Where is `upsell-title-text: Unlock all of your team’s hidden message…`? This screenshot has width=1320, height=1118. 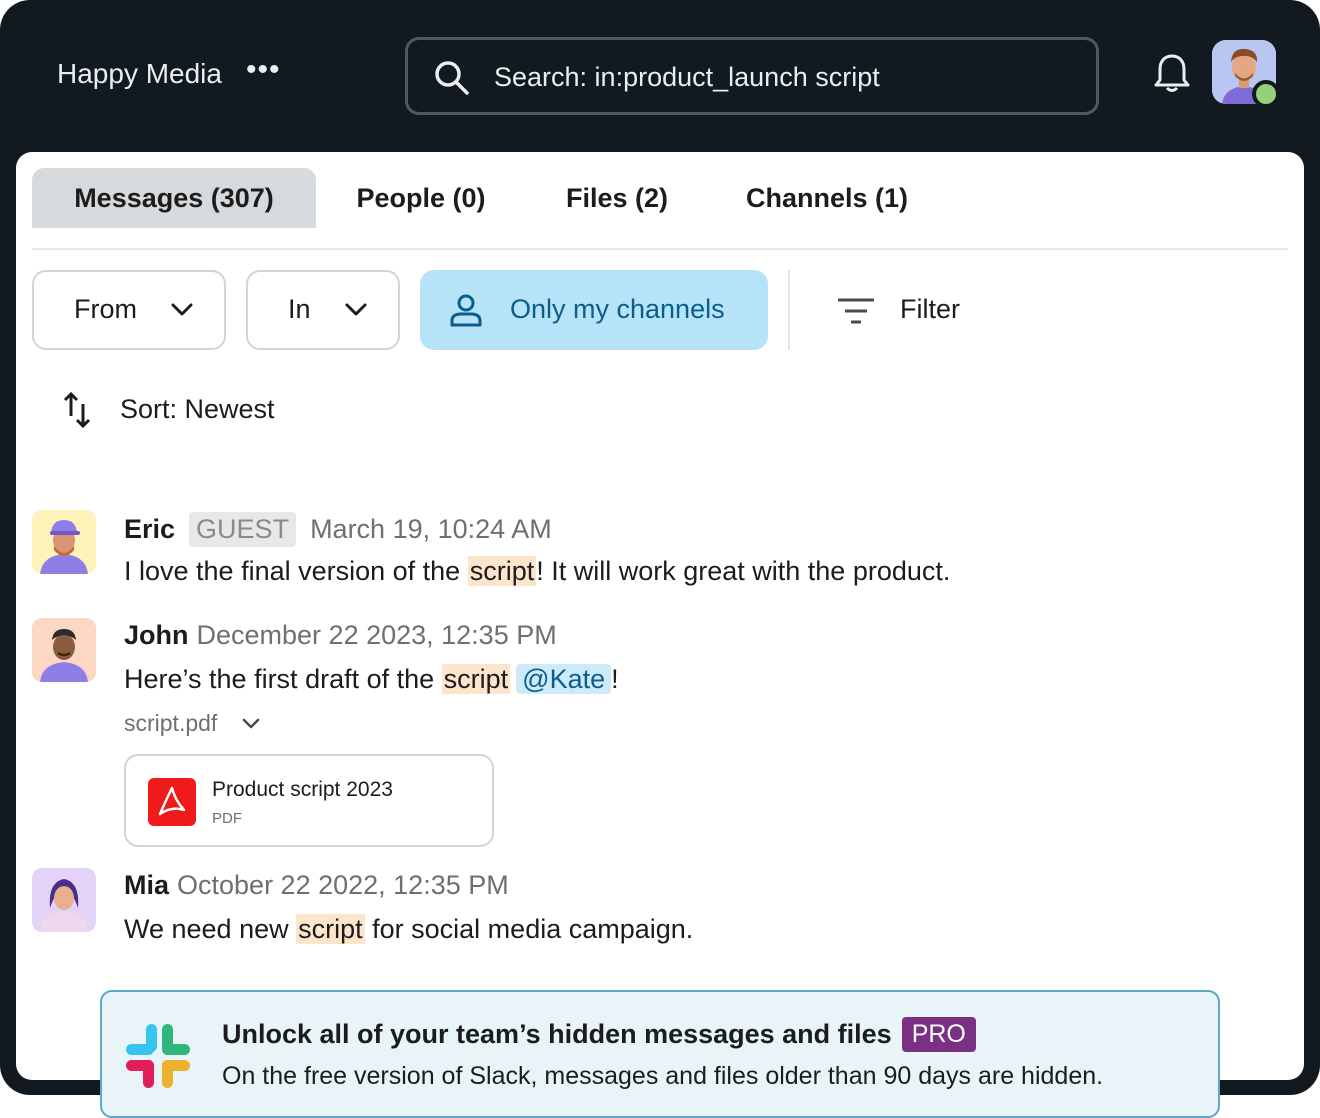 upsell-title-text: Unlock all of your team’s hidden message… is located at coordinates (557, 1034).